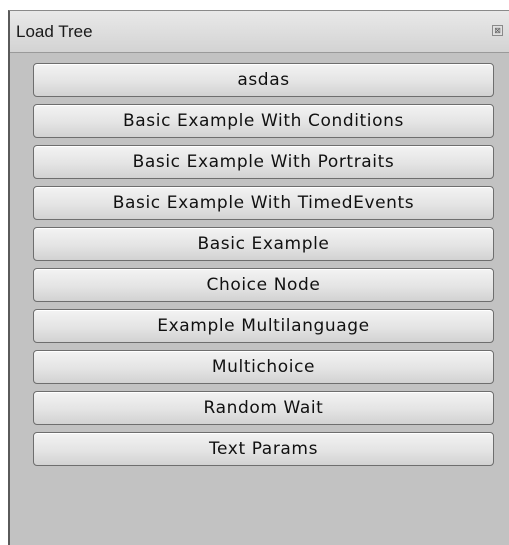  I want to click on load-tree-button-basic-example-with-timedevents: Basic Example With TimedEvents, so click(263, 203).